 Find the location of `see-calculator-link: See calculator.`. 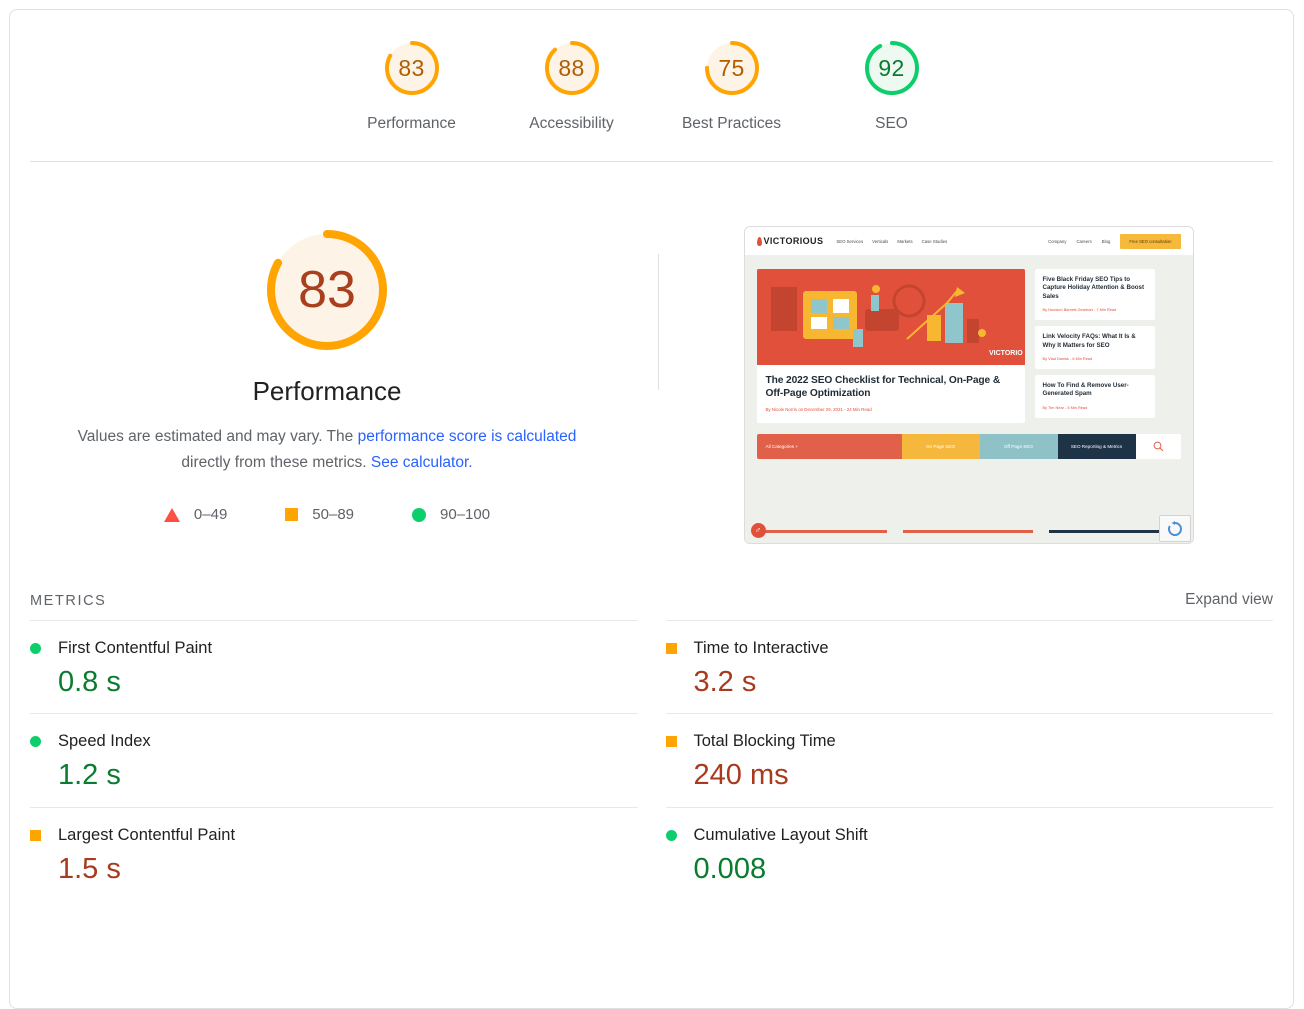

see-calculator-link: See calculator. is located at coordinates (422, 462).